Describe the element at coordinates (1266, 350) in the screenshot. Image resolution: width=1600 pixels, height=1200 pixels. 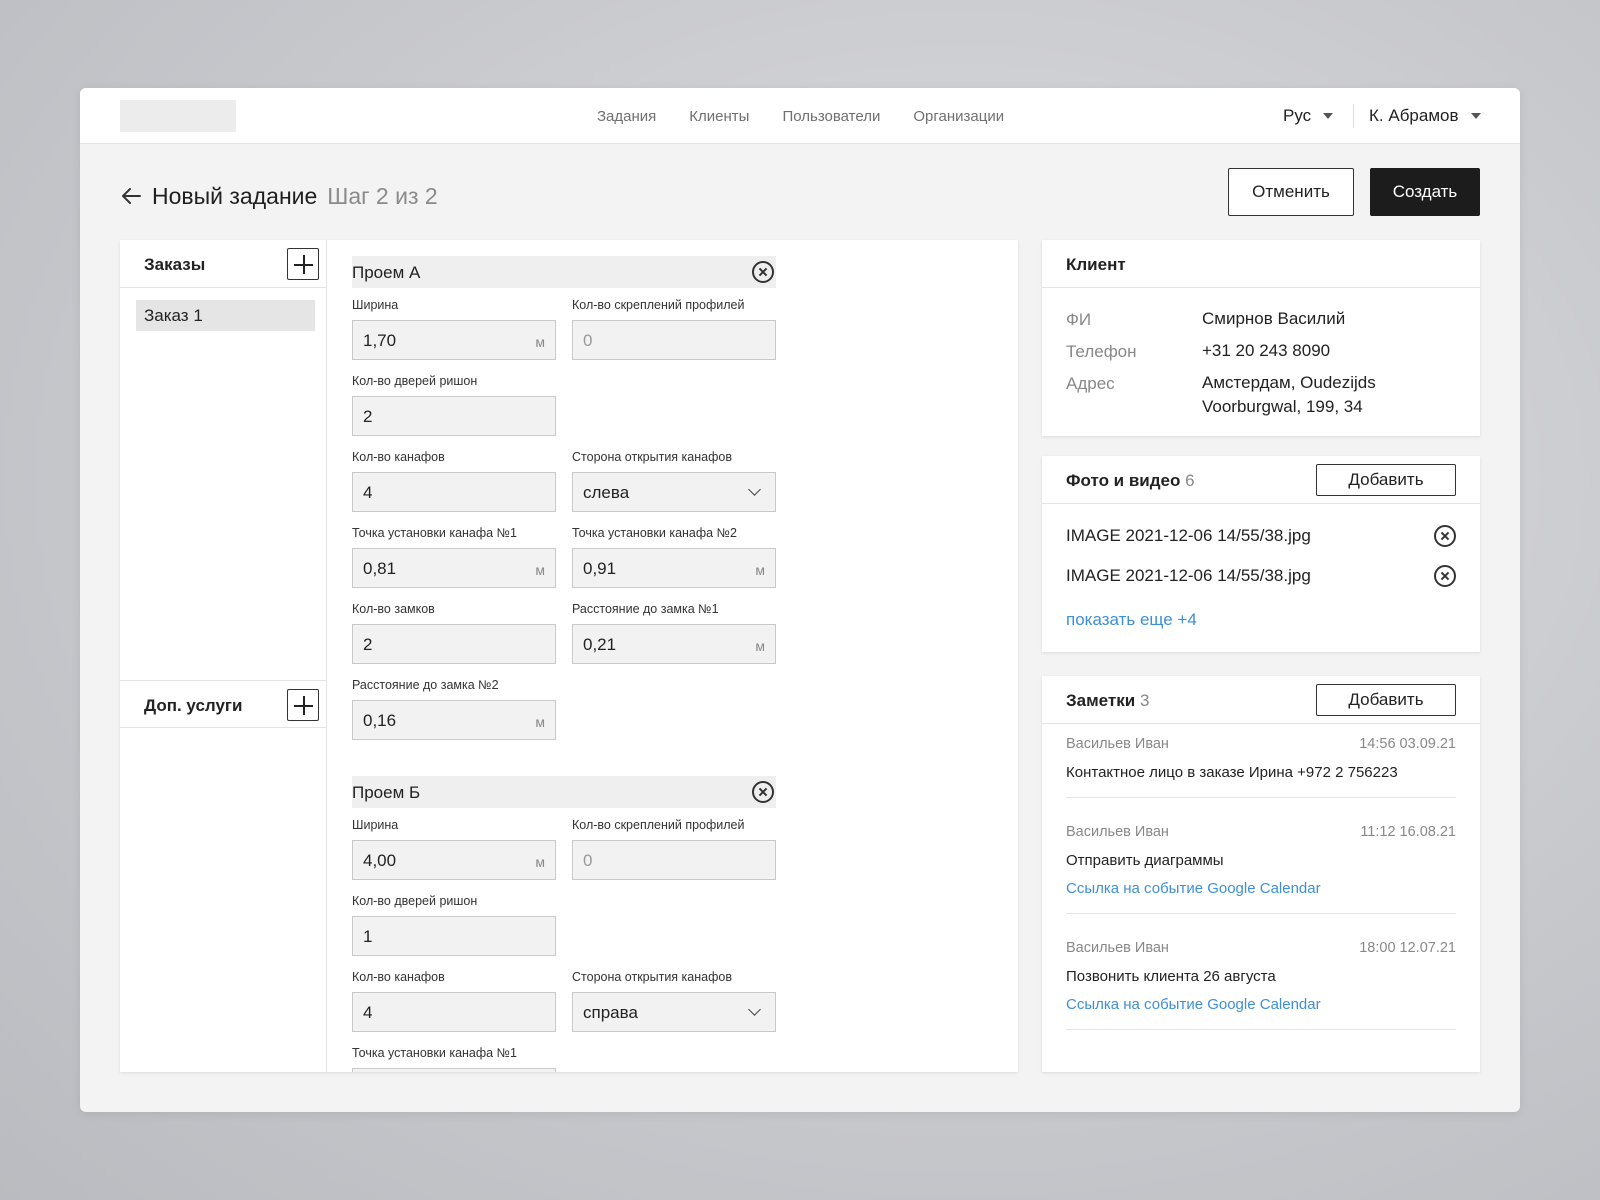
I see `client-phone-value: +31 20 243 8090` at that location.